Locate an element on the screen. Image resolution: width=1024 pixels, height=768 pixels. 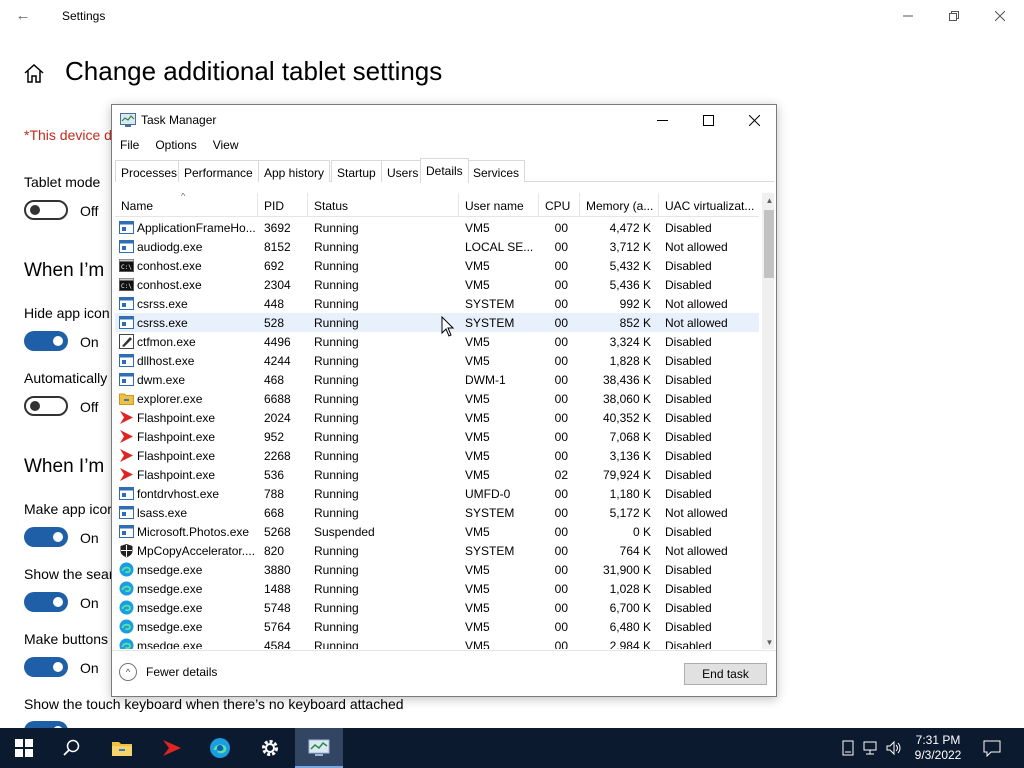
col-pid: PID is located at coordinates (283, 205).